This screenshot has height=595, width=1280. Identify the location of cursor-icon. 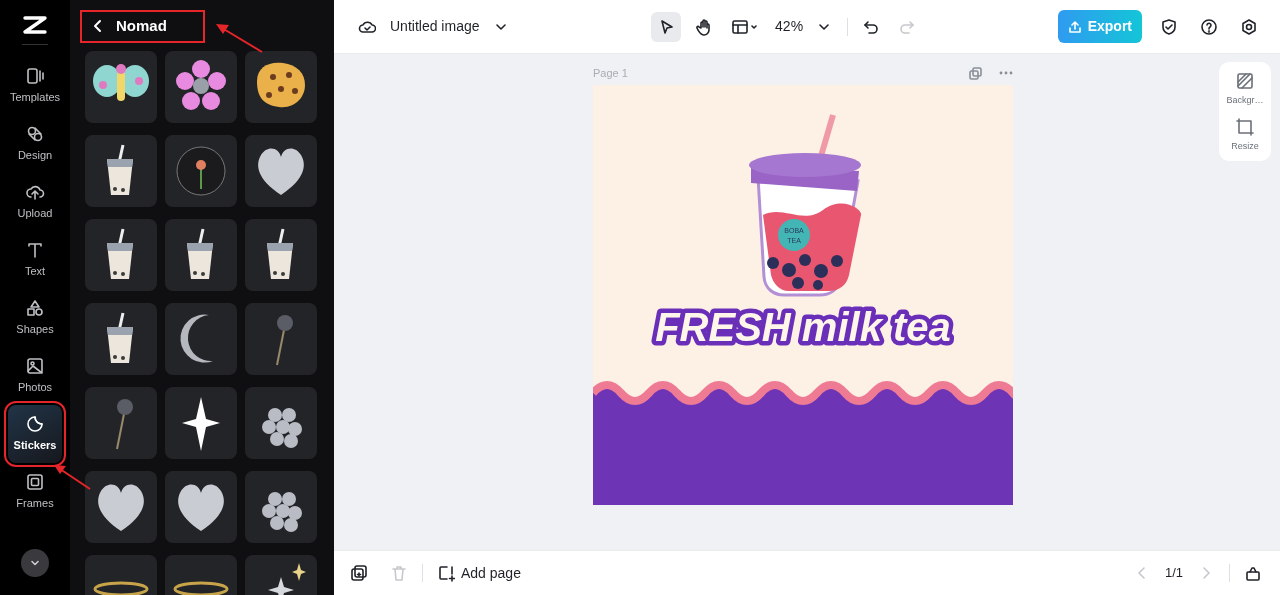
(667, 26).